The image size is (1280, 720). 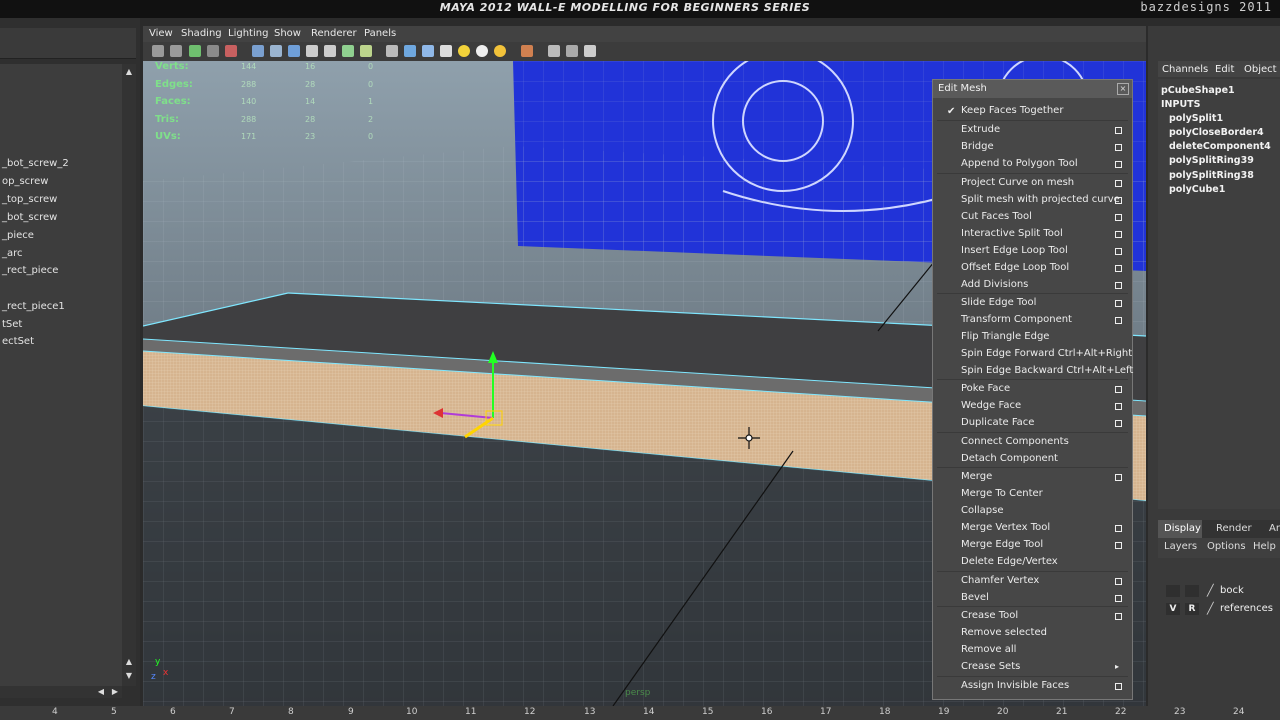 What do you see at coordinates (640, 713) in the screenshot?
I see `time-slider-ruler: 4 5 6 7 8 9 10 11 12 13 14 15 16 17 18 19 20 21 22 23 24` at bounding box center [640, 713].